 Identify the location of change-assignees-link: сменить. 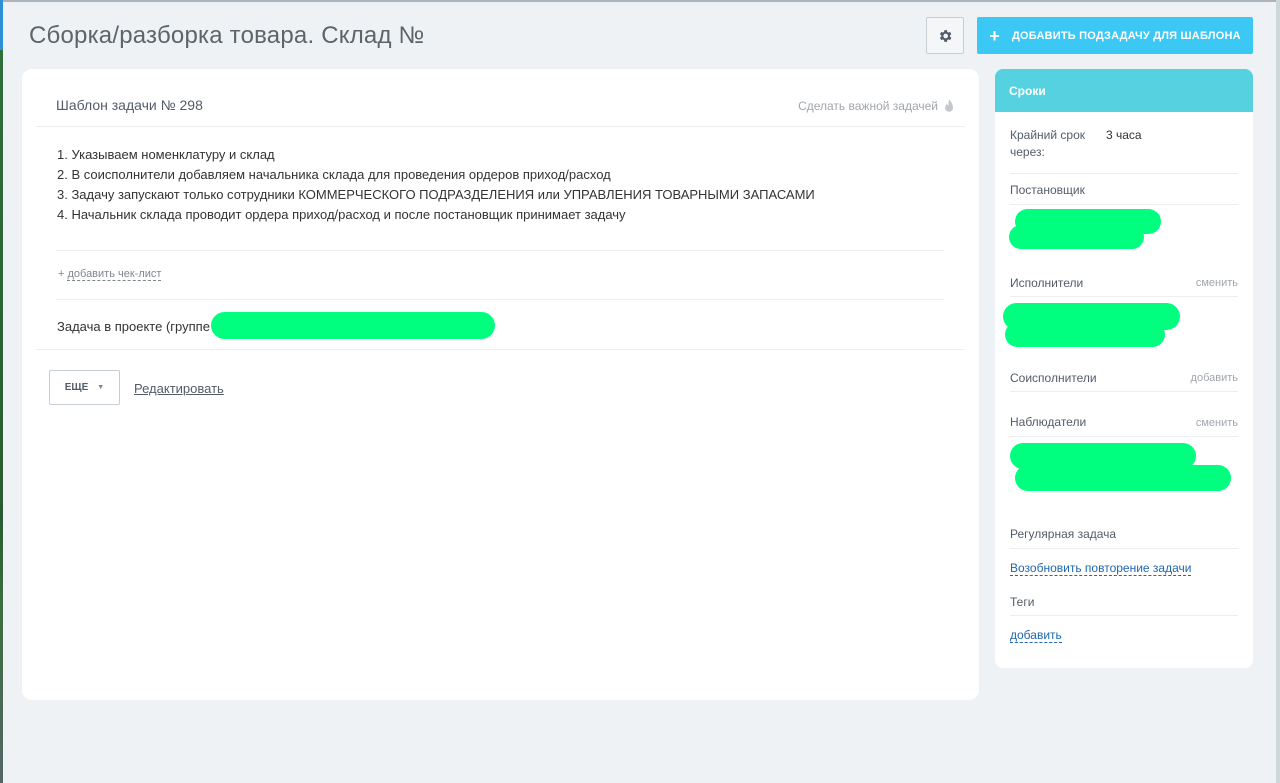
(1217, 283).